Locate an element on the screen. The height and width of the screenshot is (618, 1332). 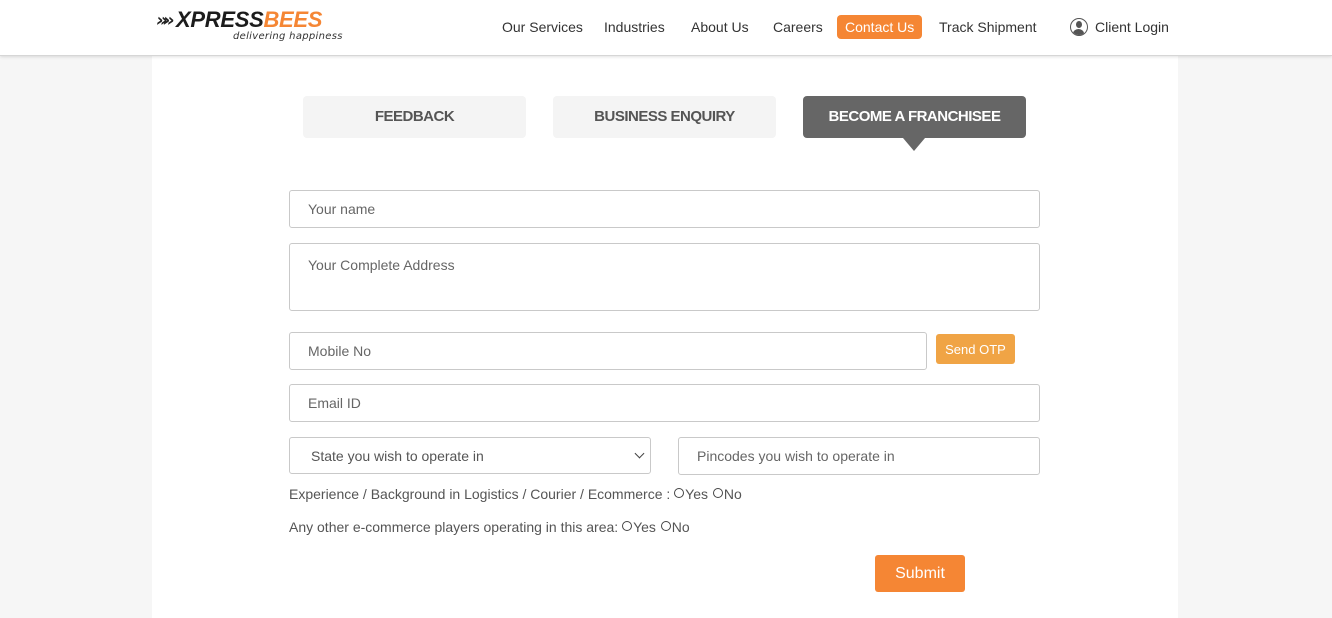
experience-no-label: No is located at coordinates (733, 494).